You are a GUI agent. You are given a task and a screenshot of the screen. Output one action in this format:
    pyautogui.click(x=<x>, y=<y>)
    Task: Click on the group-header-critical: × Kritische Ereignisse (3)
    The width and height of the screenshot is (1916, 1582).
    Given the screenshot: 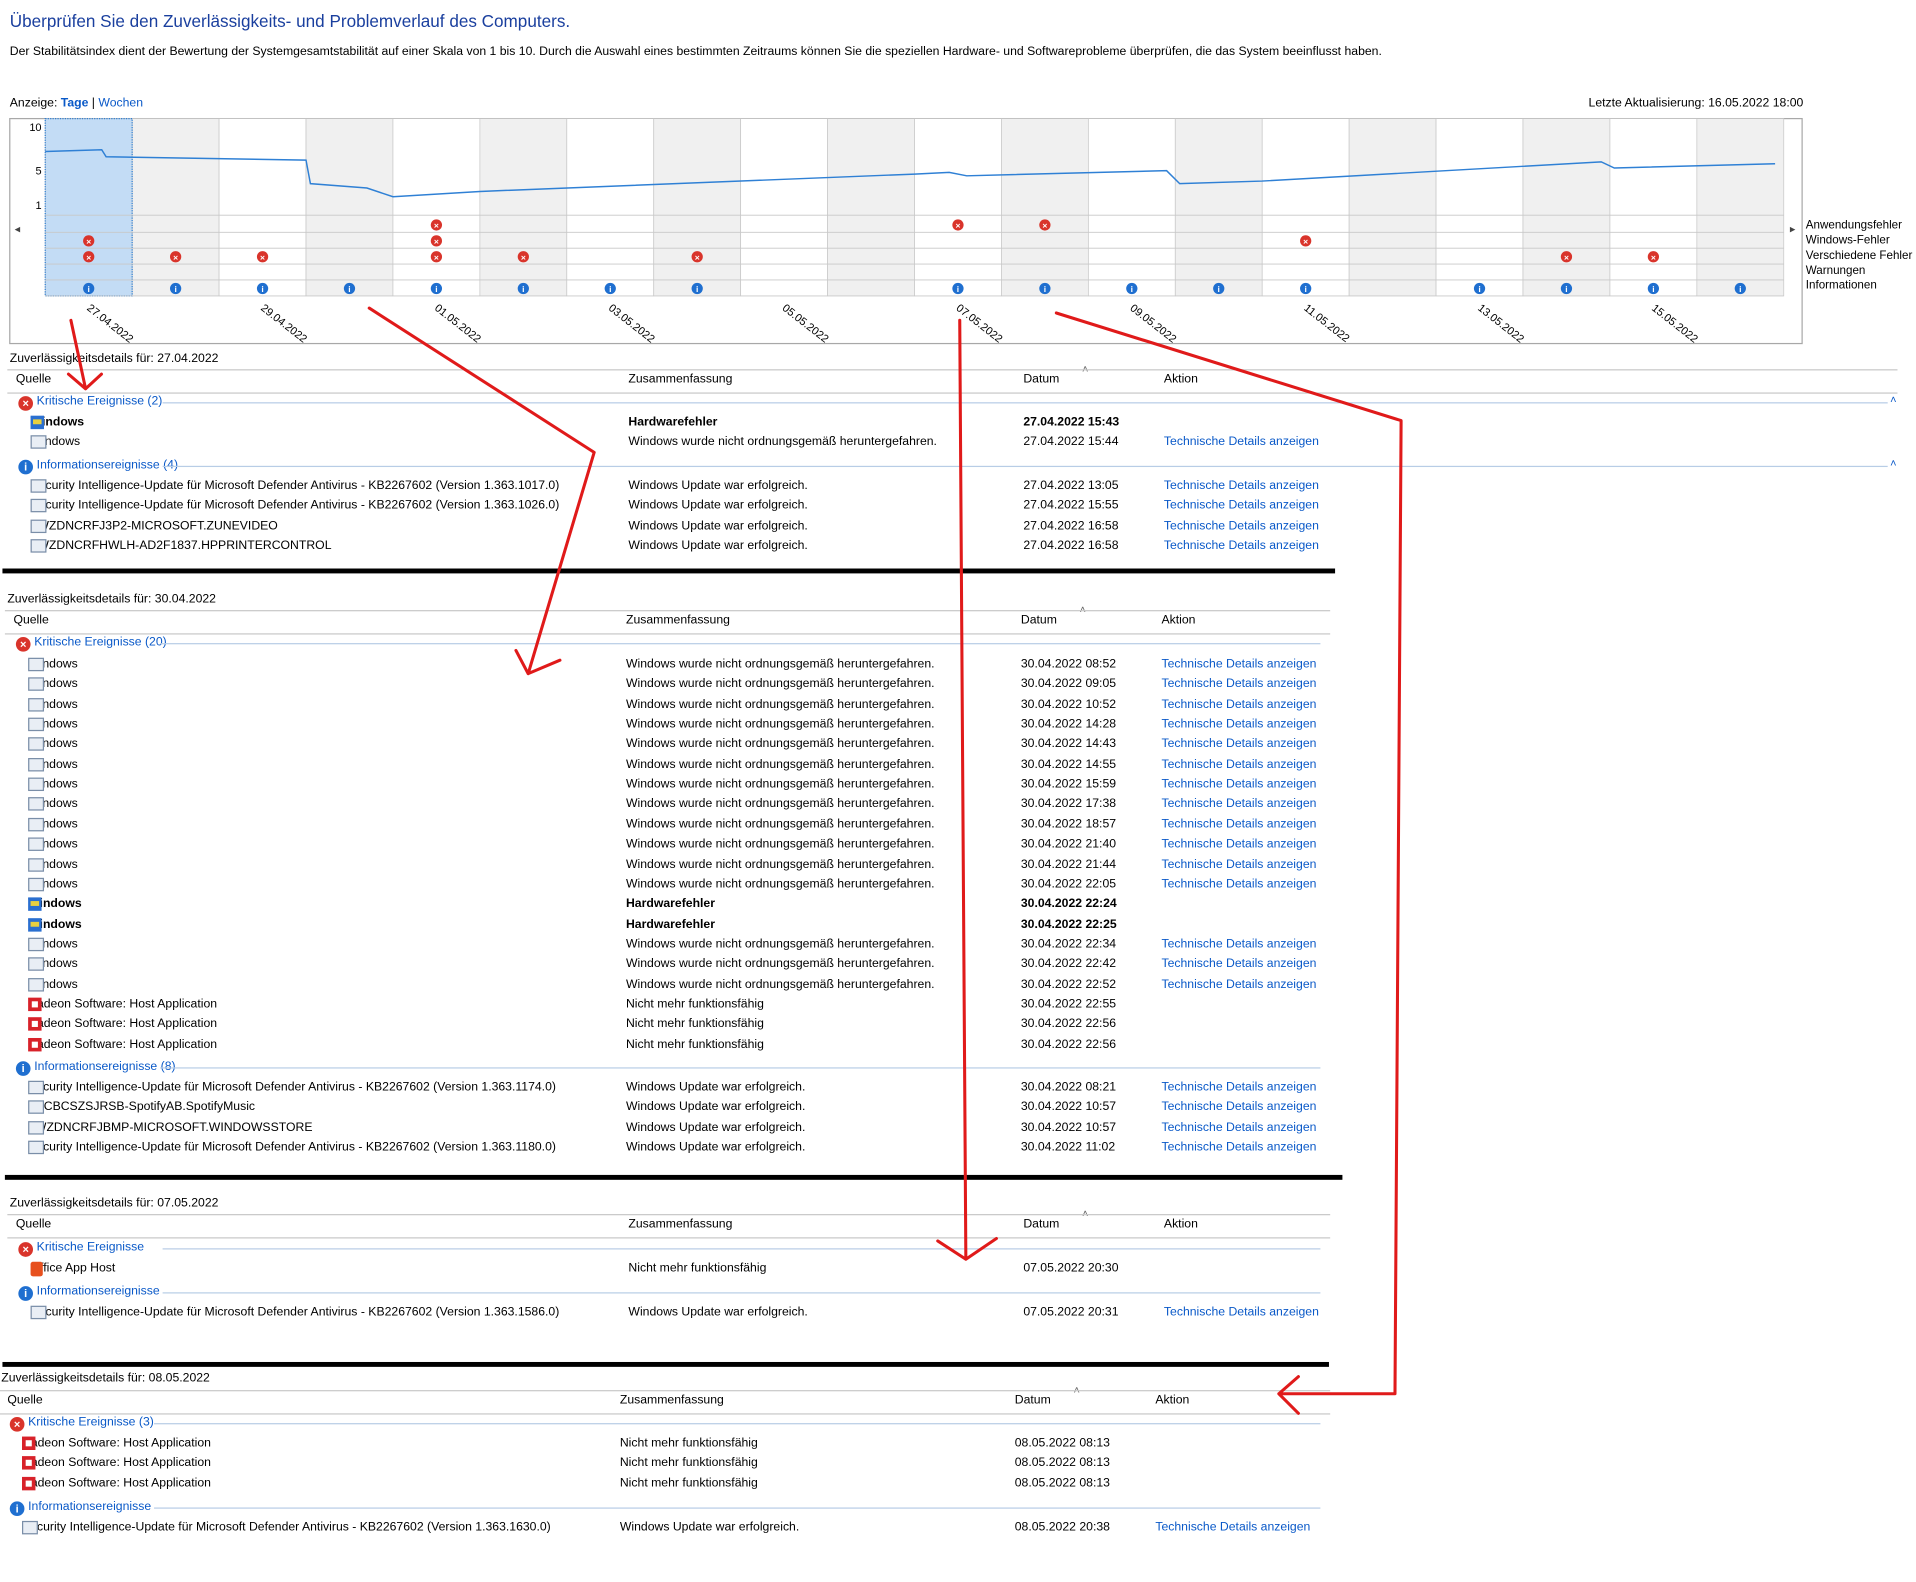 What is the action you would take?
    pyautogui.click(x=81, y=1424)
    